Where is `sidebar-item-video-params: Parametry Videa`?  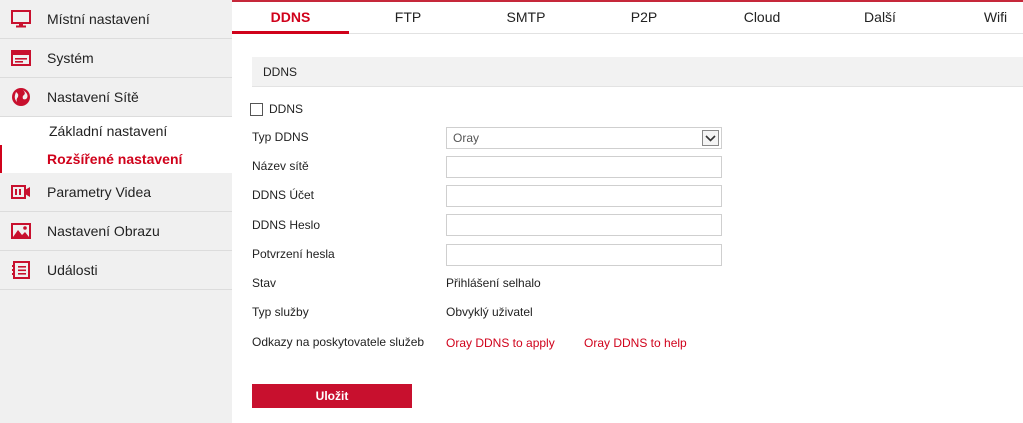 sidebar-item-video-params: Parametry Videa is located at coordinates (116, 192).